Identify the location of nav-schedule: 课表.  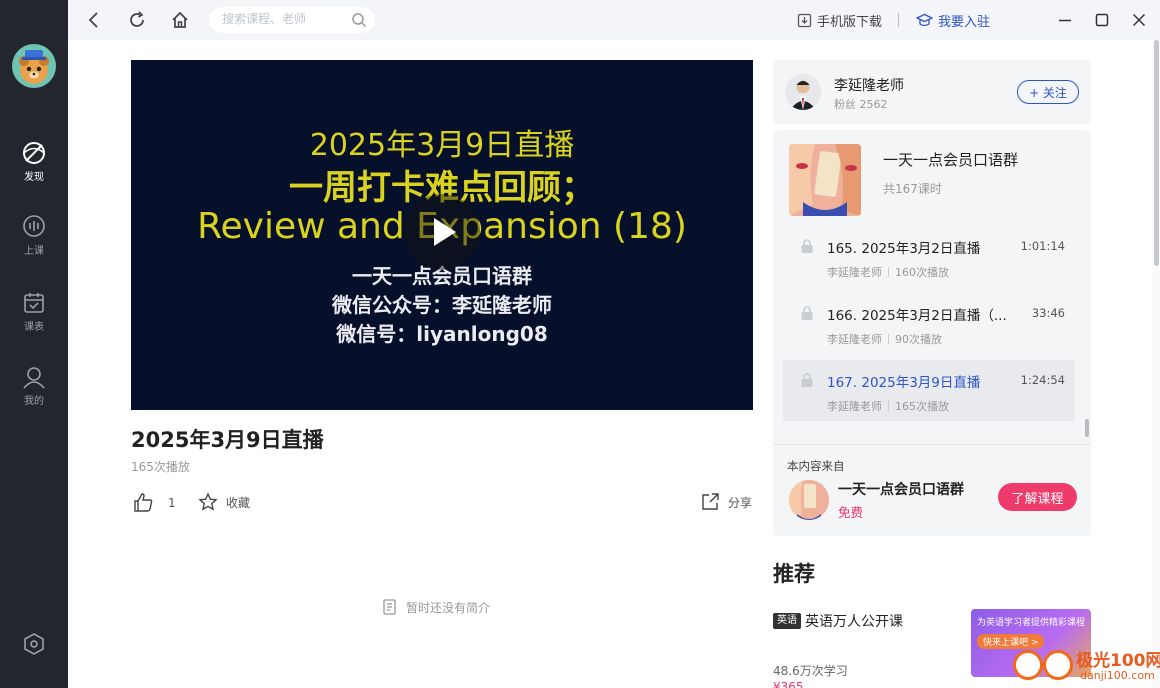
(34, 311).